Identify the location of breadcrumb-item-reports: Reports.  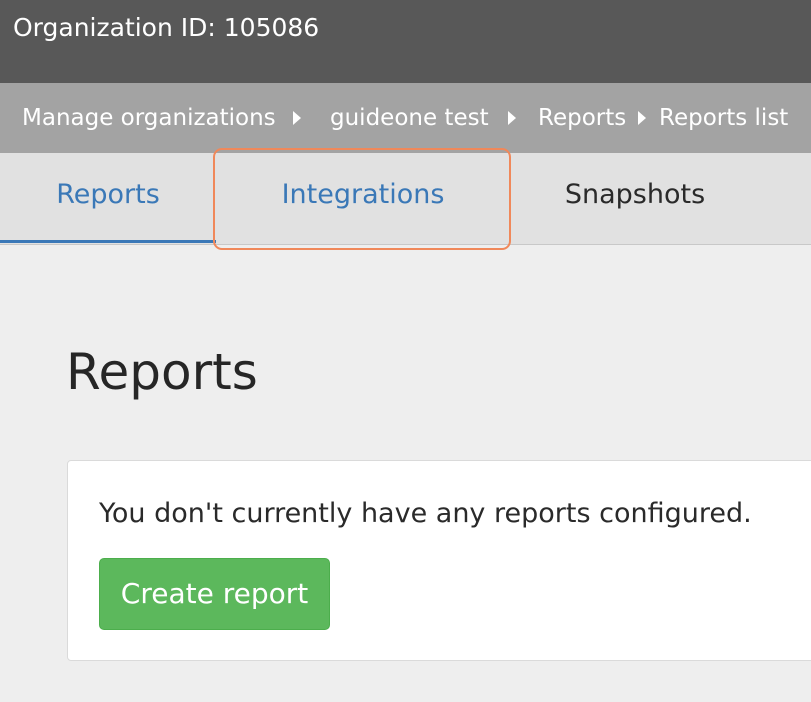
(582, 118).